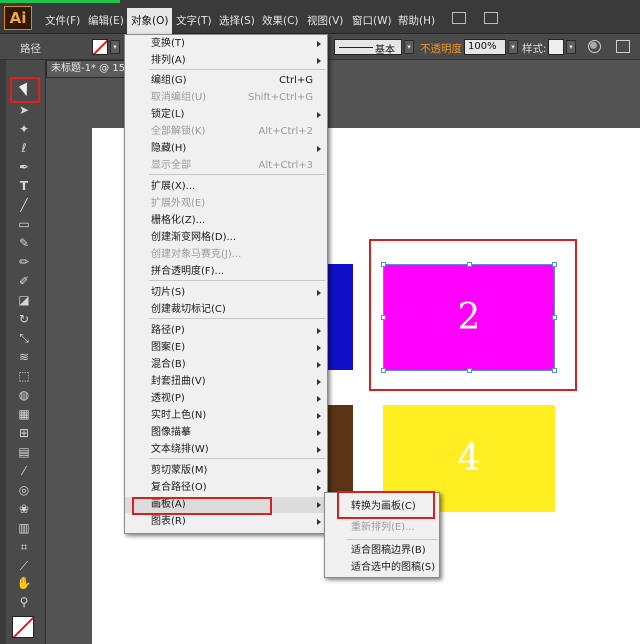  I want to click on menu-select: 选择(S), so click(237, 20).